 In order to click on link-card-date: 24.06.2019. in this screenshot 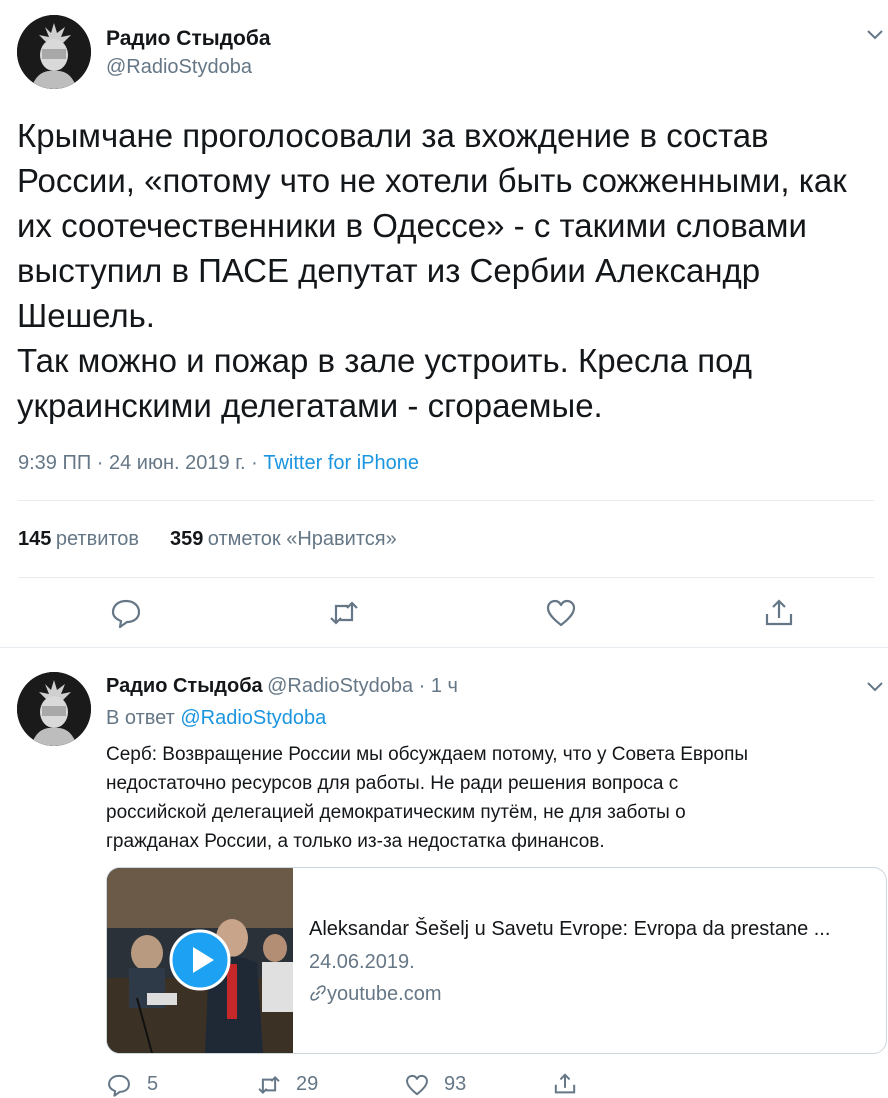, I will do `click(362, 962)`.